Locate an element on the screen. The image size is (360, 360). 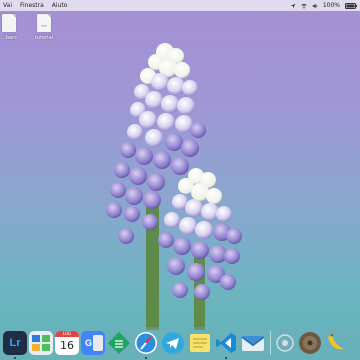
mail-icon is located at coordinates (253, 343).